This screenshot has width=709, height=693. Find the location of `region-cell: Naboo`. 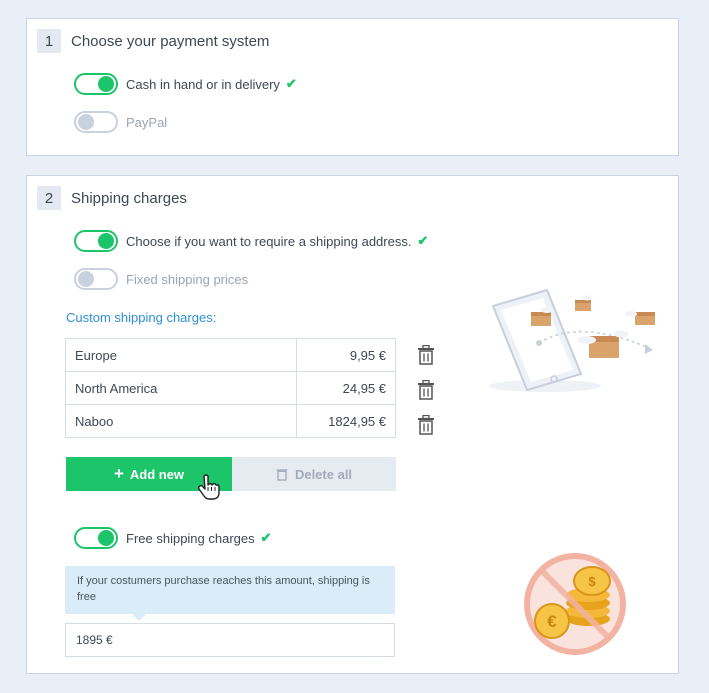

region-cell: Naboo is located at coordinates (181, 421).